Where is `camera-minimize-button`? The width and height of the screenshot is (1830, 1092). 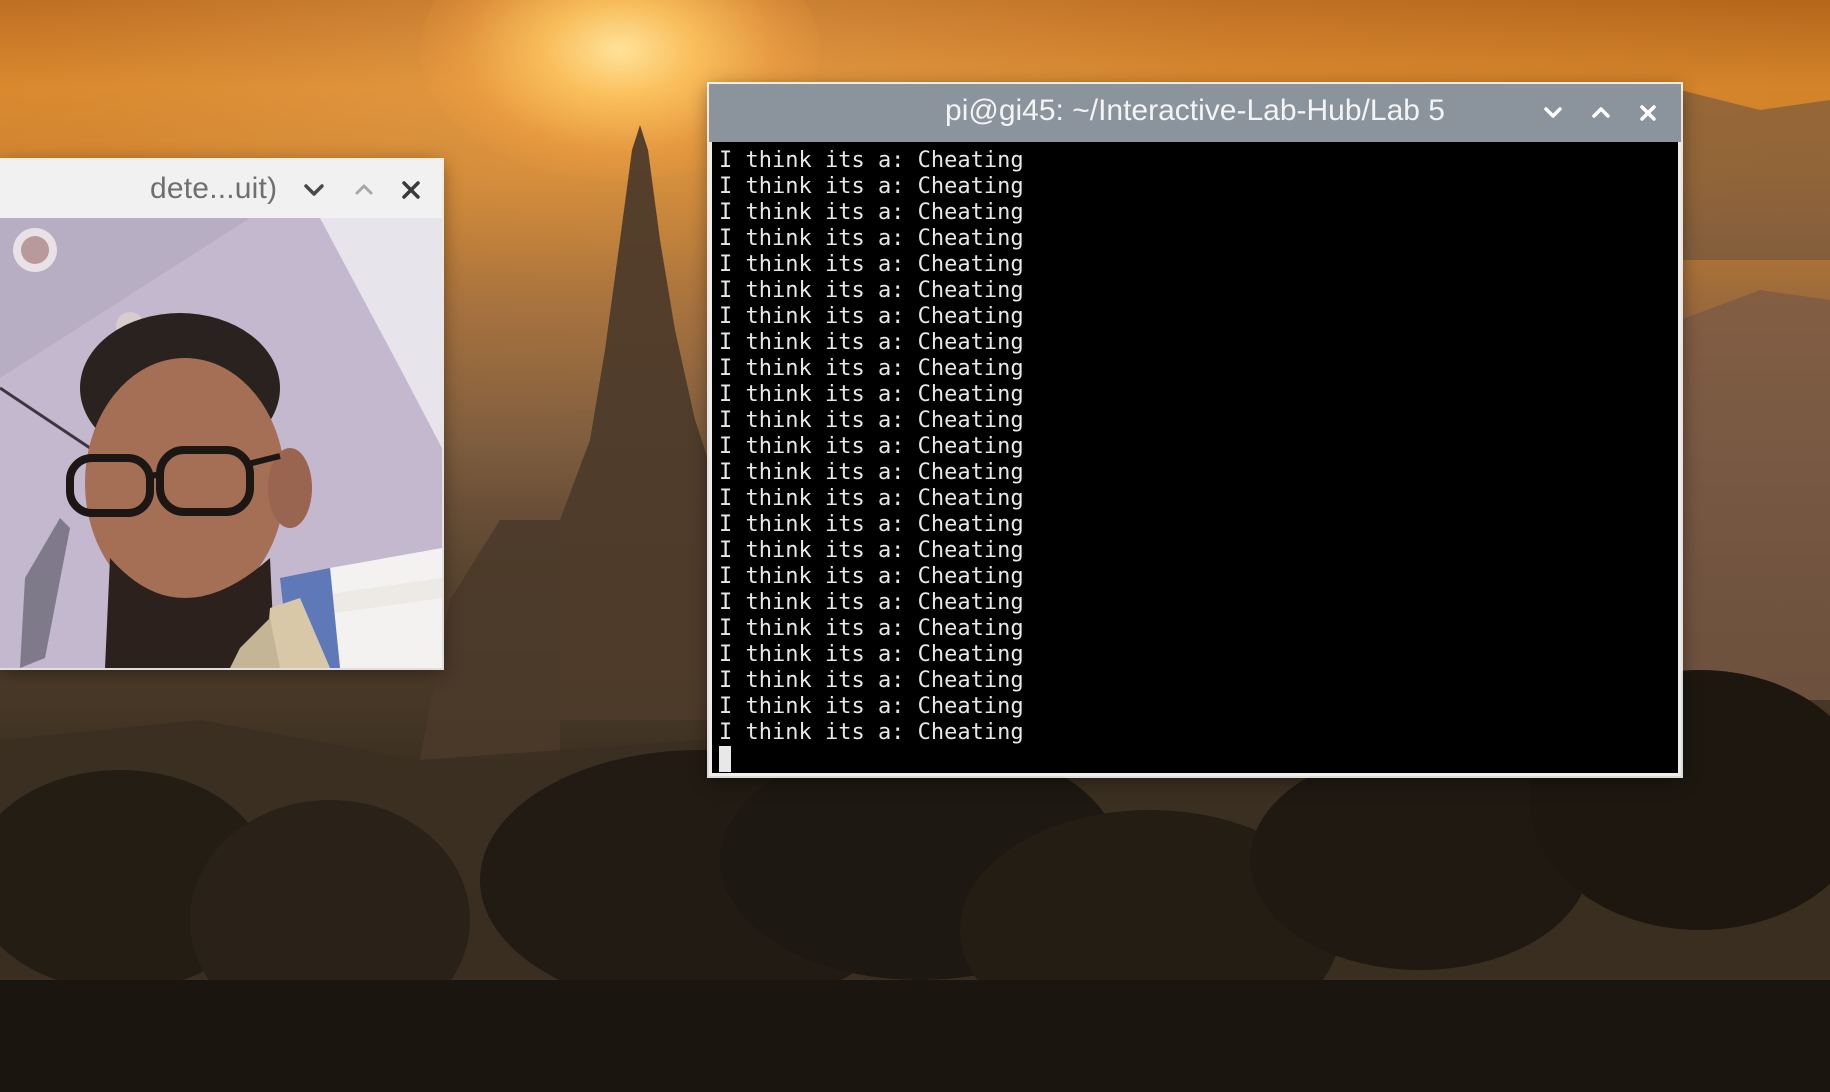 camera-minimize-button is located at coordinates (314, 190).